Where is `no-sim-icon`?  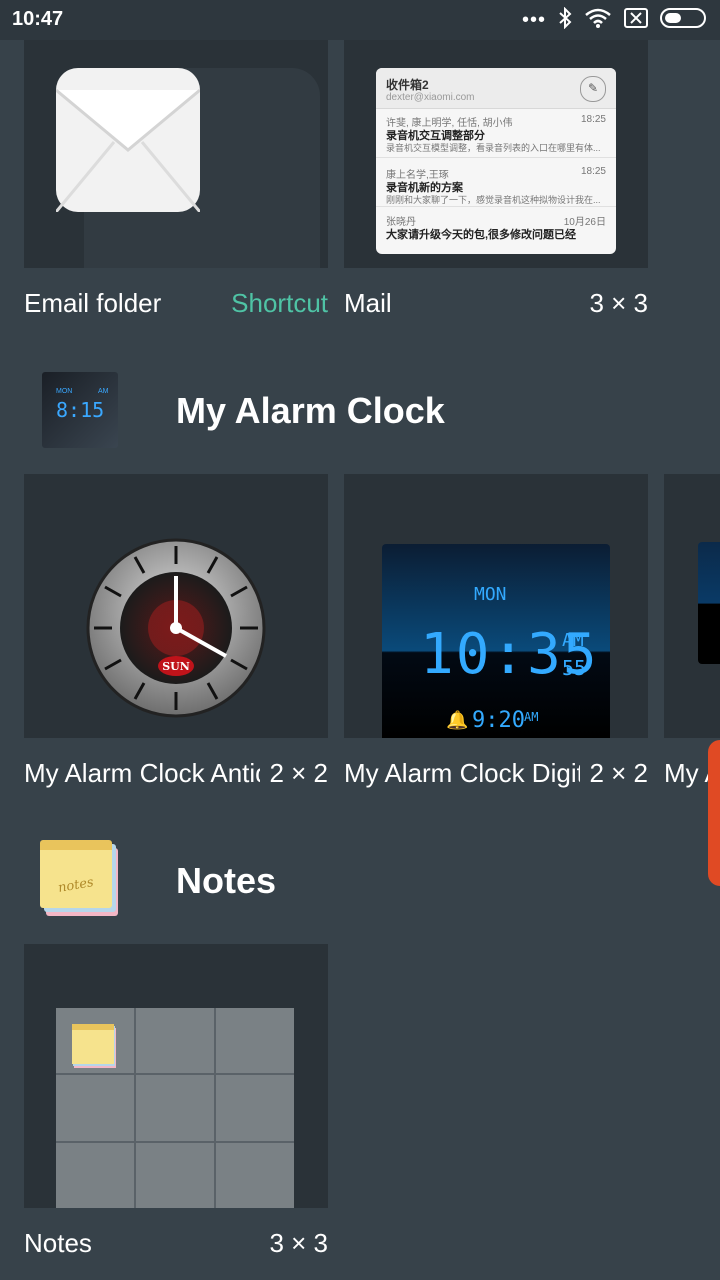 no-sim-icon is located at coordinates (636, 20).